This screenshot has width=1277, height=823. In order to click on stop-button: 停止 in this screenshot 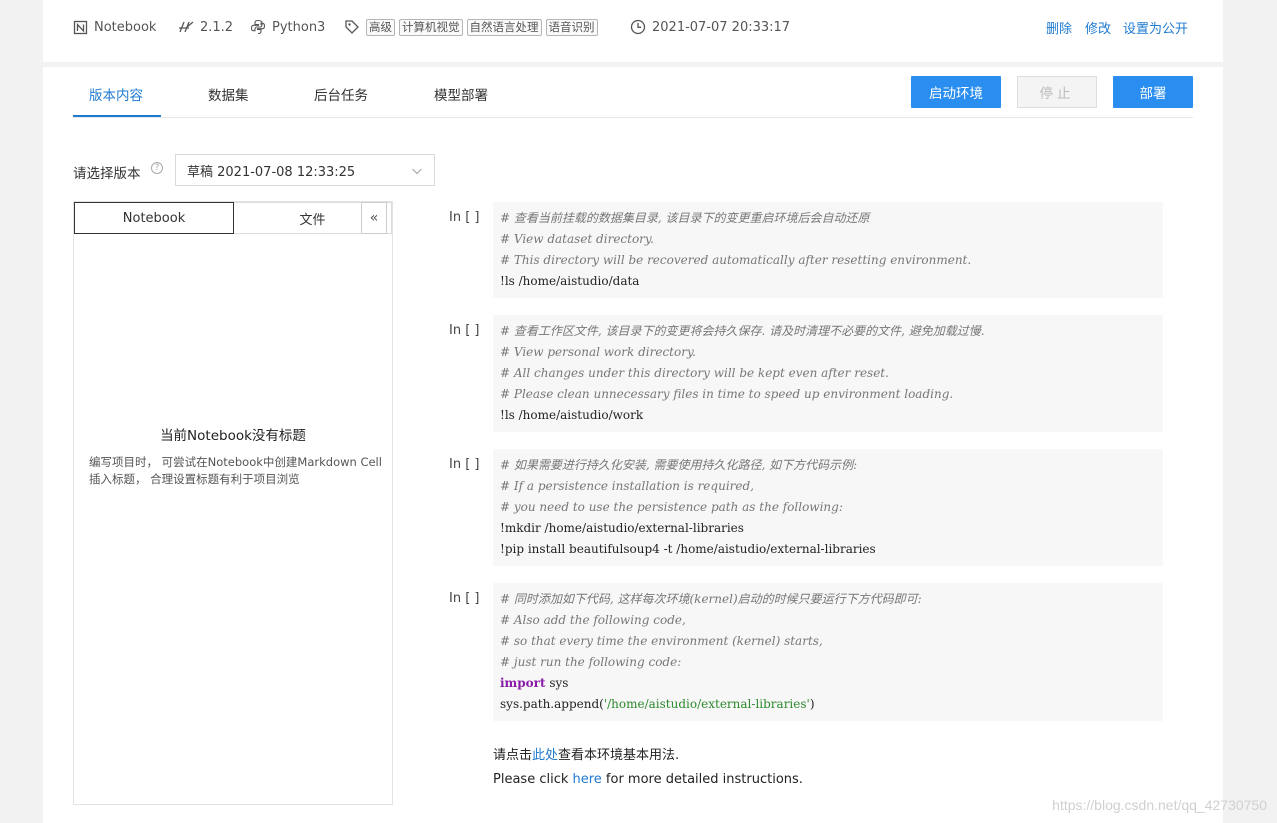, I will do `click(1057, 92)`.